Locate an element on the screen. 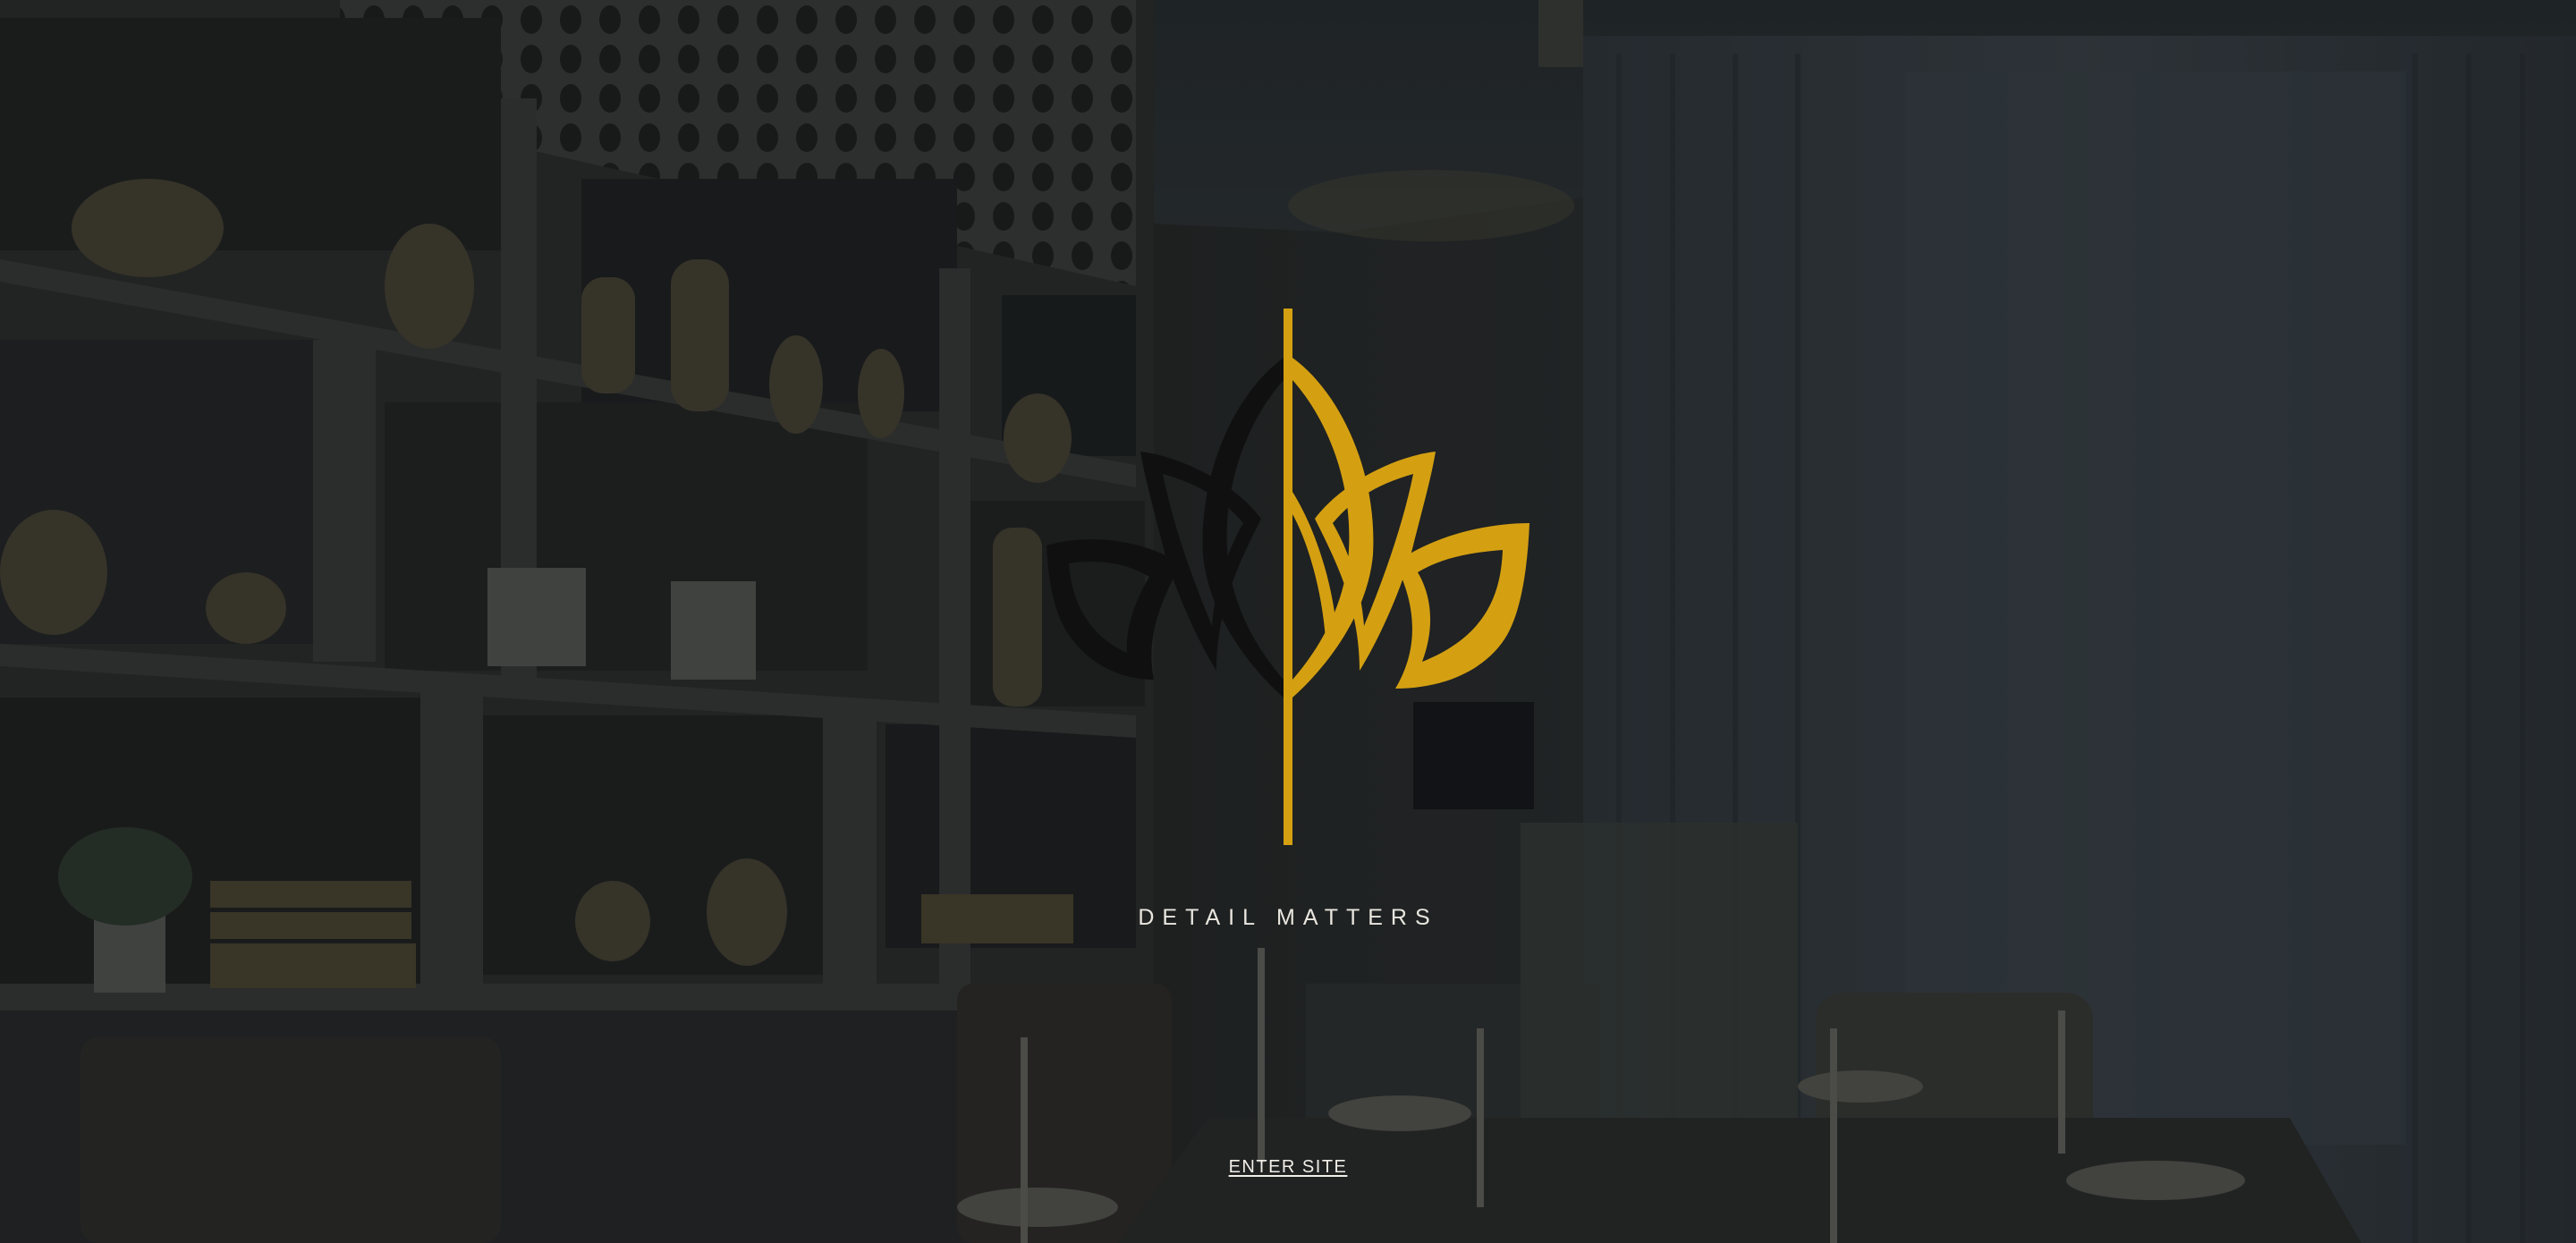 Image resolution: width=2576 pixels, height=1243 pixels. enter-site-link: ENTER SITE is located at coordinates (1288, 1167).